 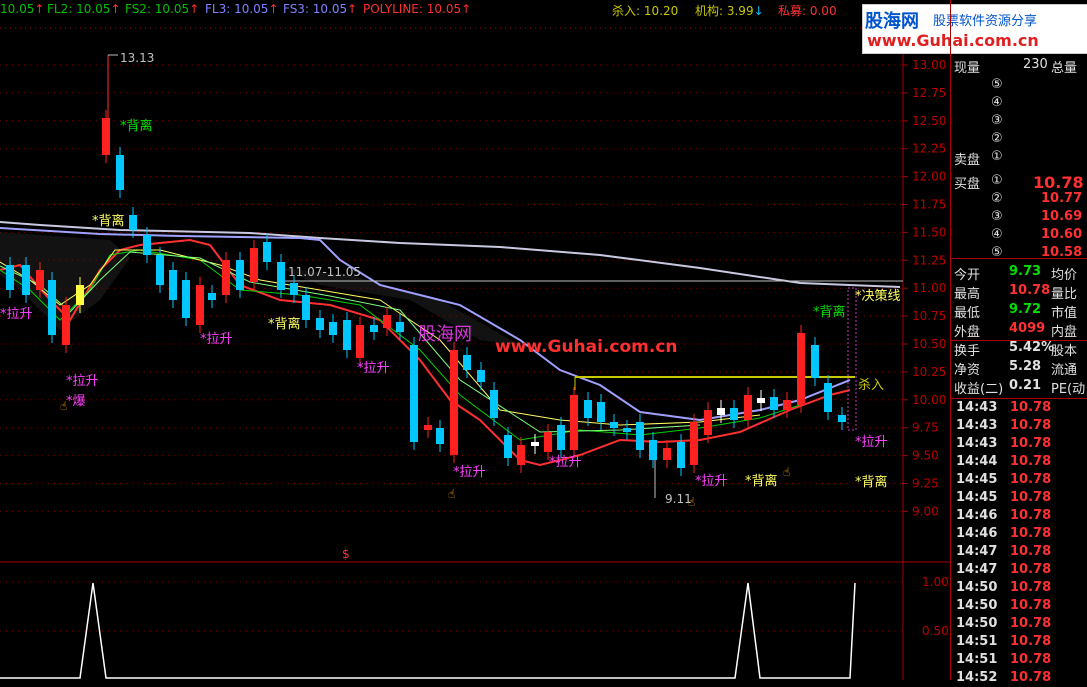 I want to click on tick-time: 14:43, so click(x=977, y=425).